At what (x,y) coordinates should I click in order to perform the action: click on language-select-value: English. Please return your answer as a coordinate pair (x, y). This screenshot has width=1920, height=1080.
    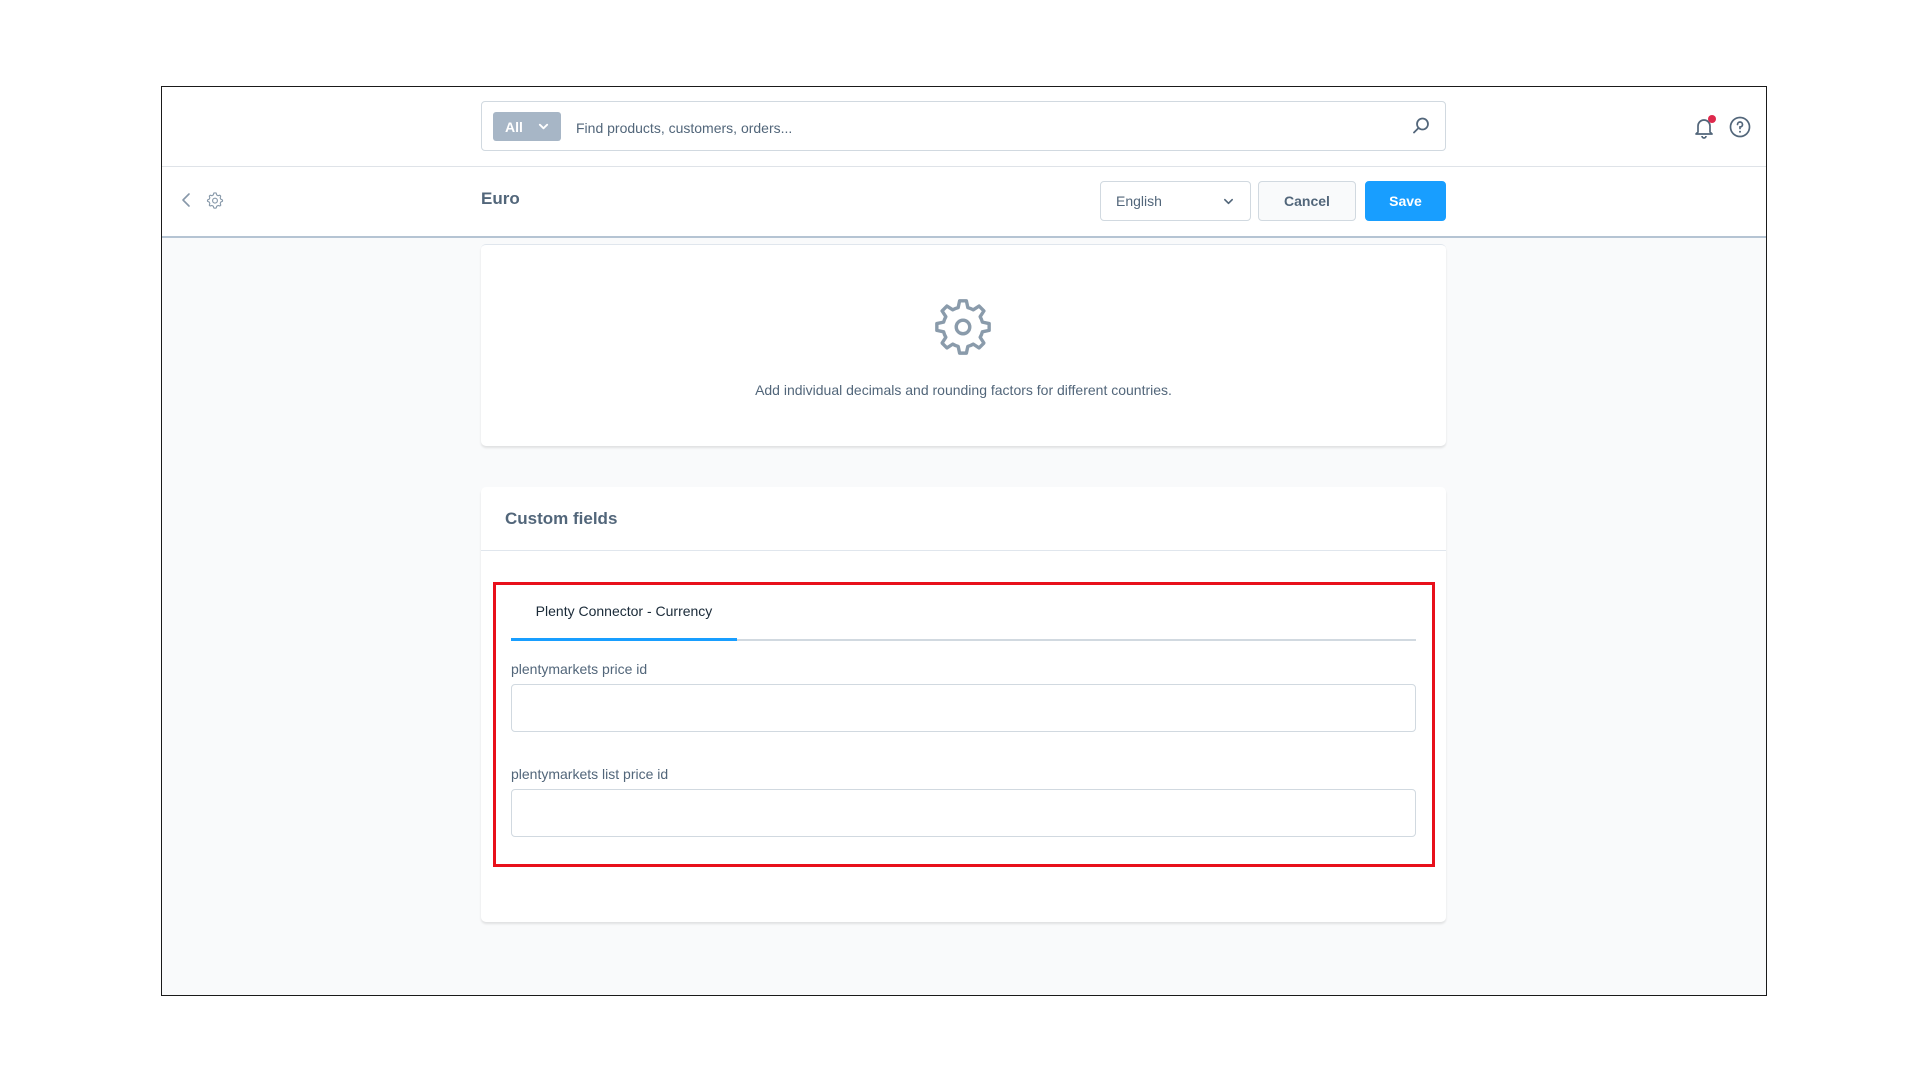
    Looking at the image, I should click on (1139, 201).